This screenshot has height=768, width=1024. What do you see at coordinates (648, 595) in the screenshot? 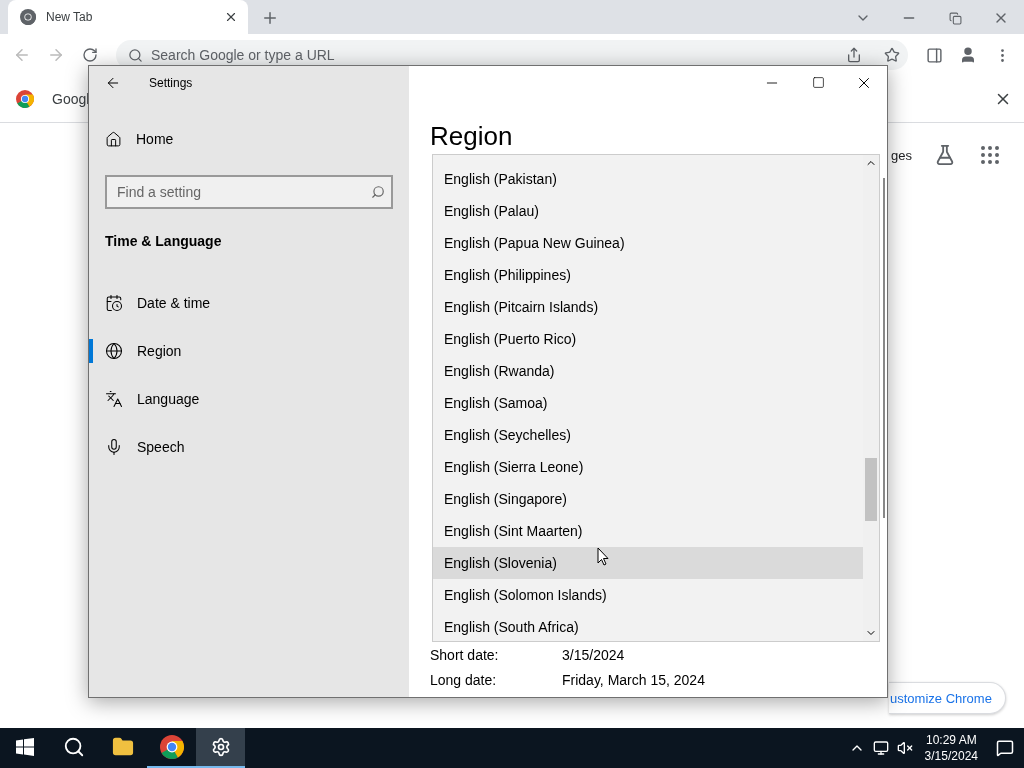
I see `dropdown-option: English (Solomon Islands)` at bounding box center [648, 595].